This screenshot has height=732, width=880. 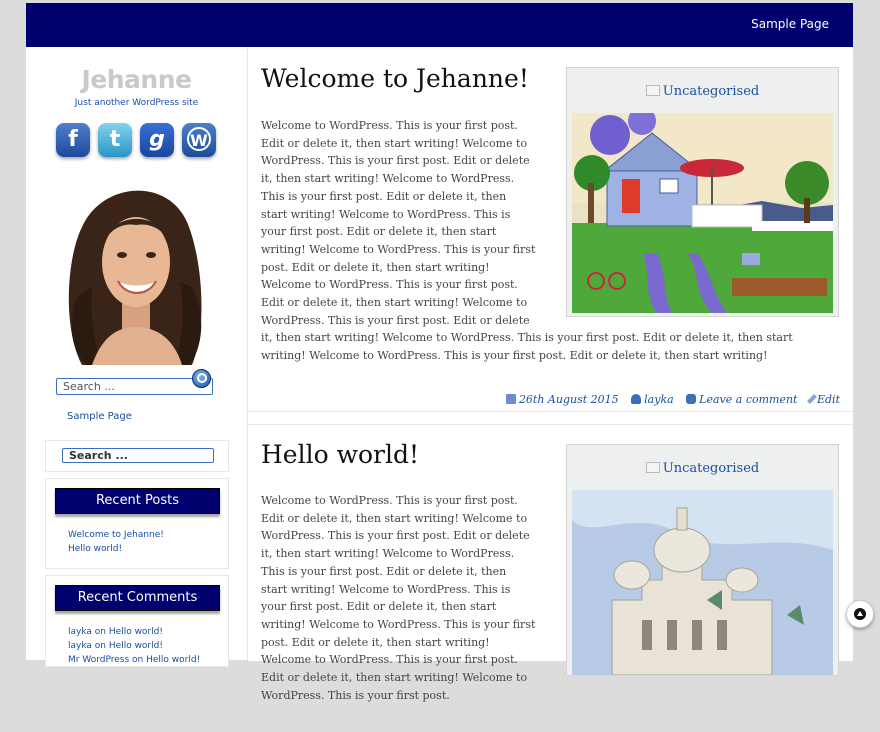 What do you see at coordinates (395, 78) in the screenshot?
I see `post-title: Welcome to Jehanne!` at bounding box center [395, 78].